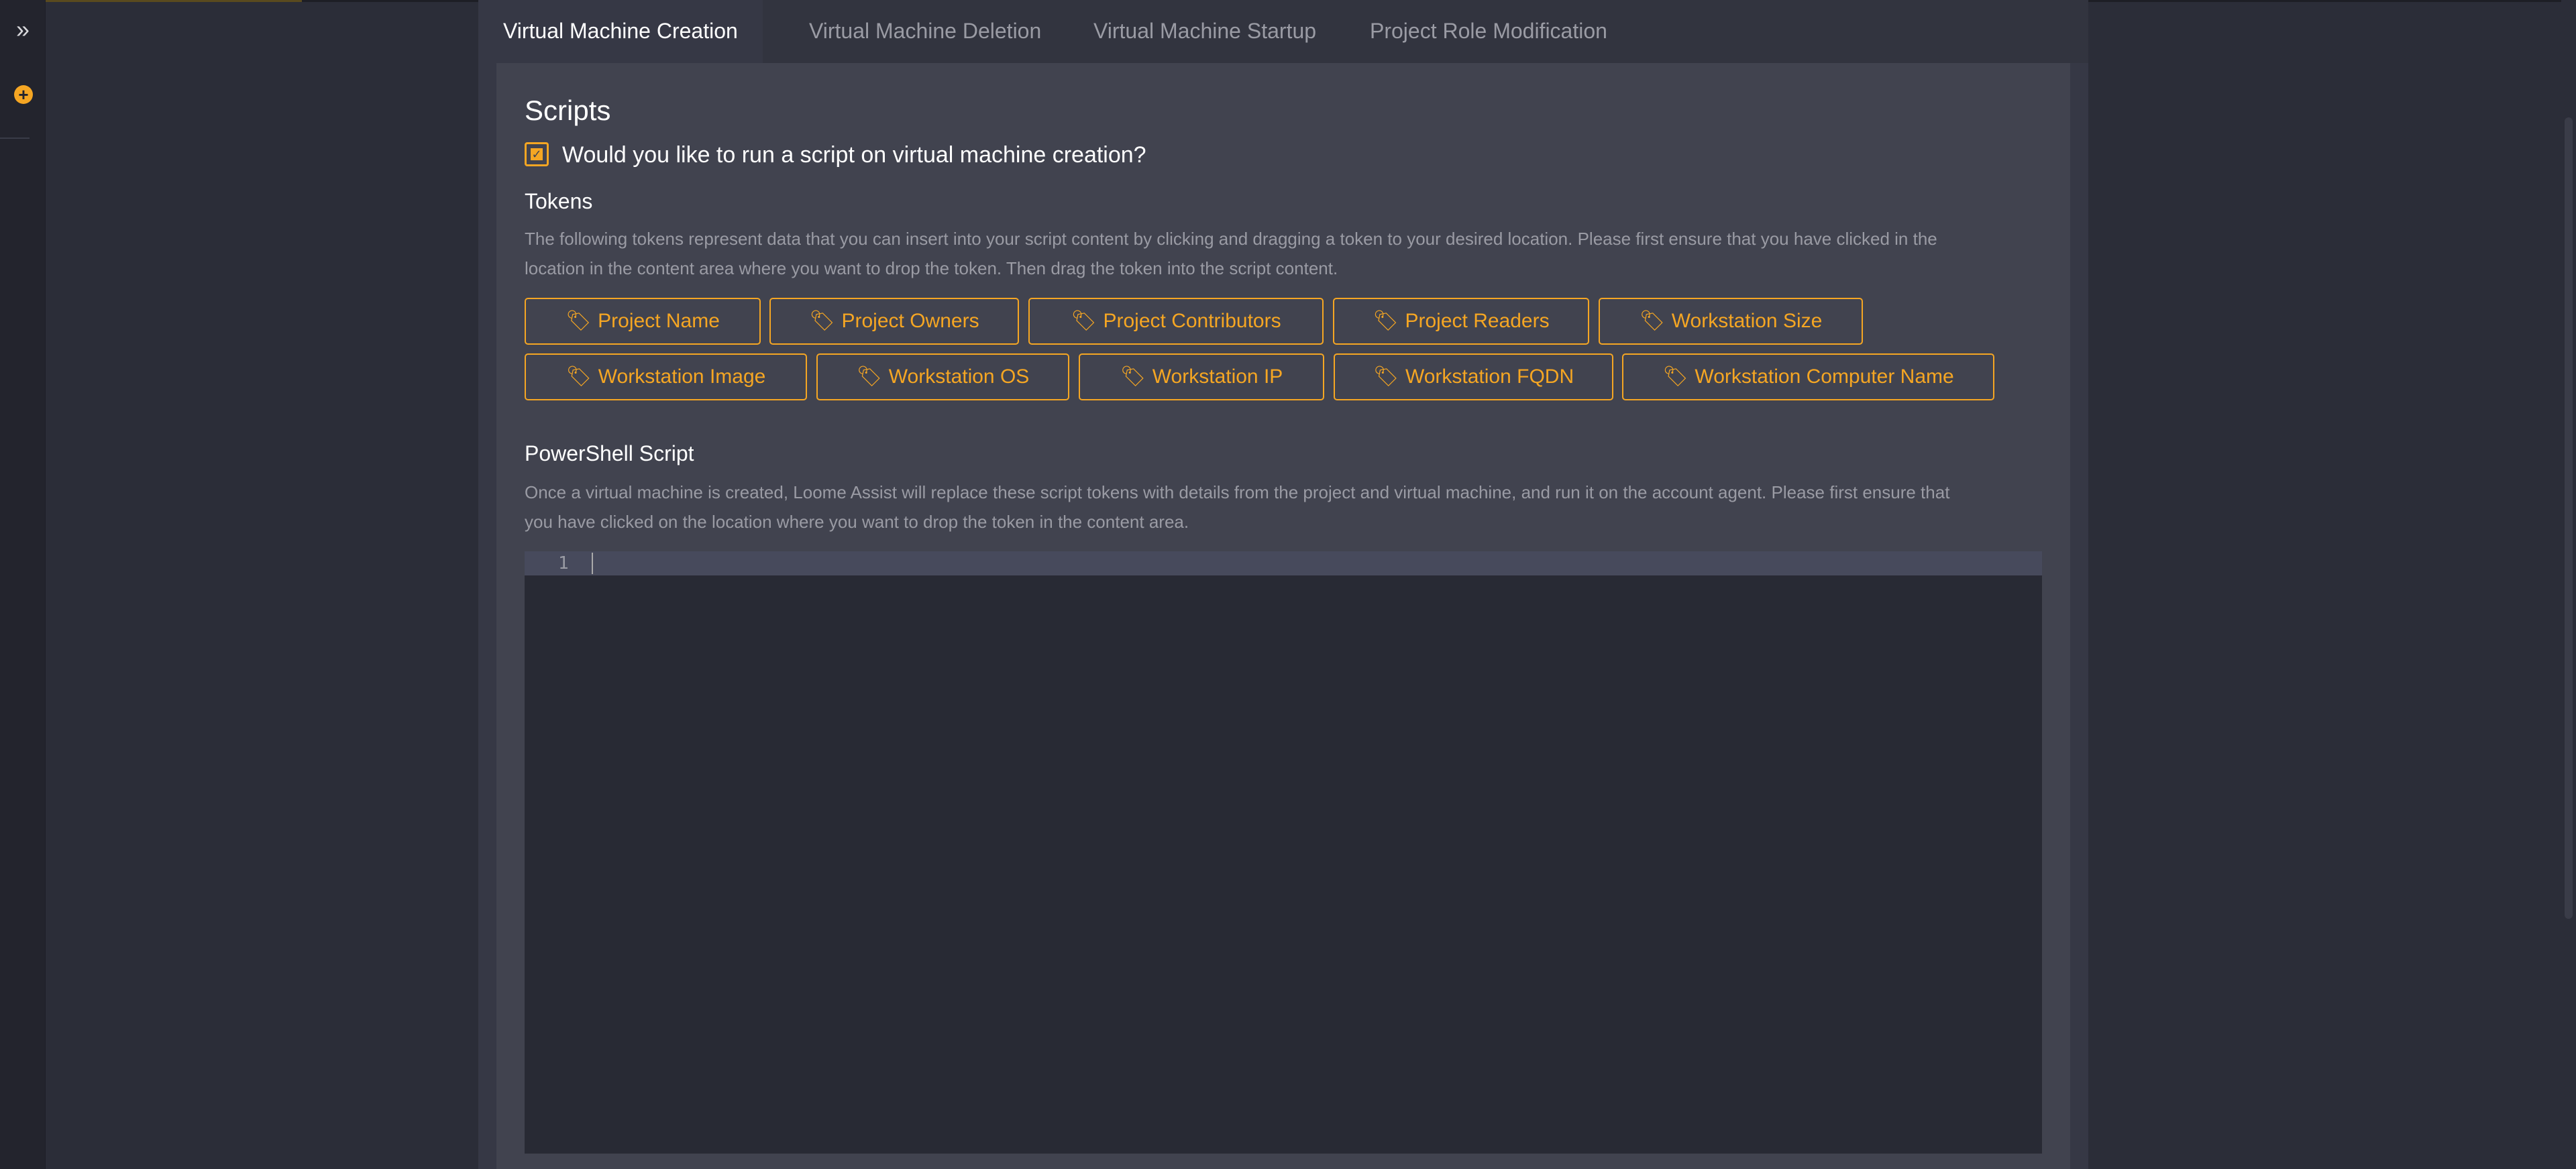 This screenshot has width=2576, height=1169. Describe the element at coordinates (666, 377) in the screenshot. I see `token-workstation-image: 🏷 Workstation Image` at that location.